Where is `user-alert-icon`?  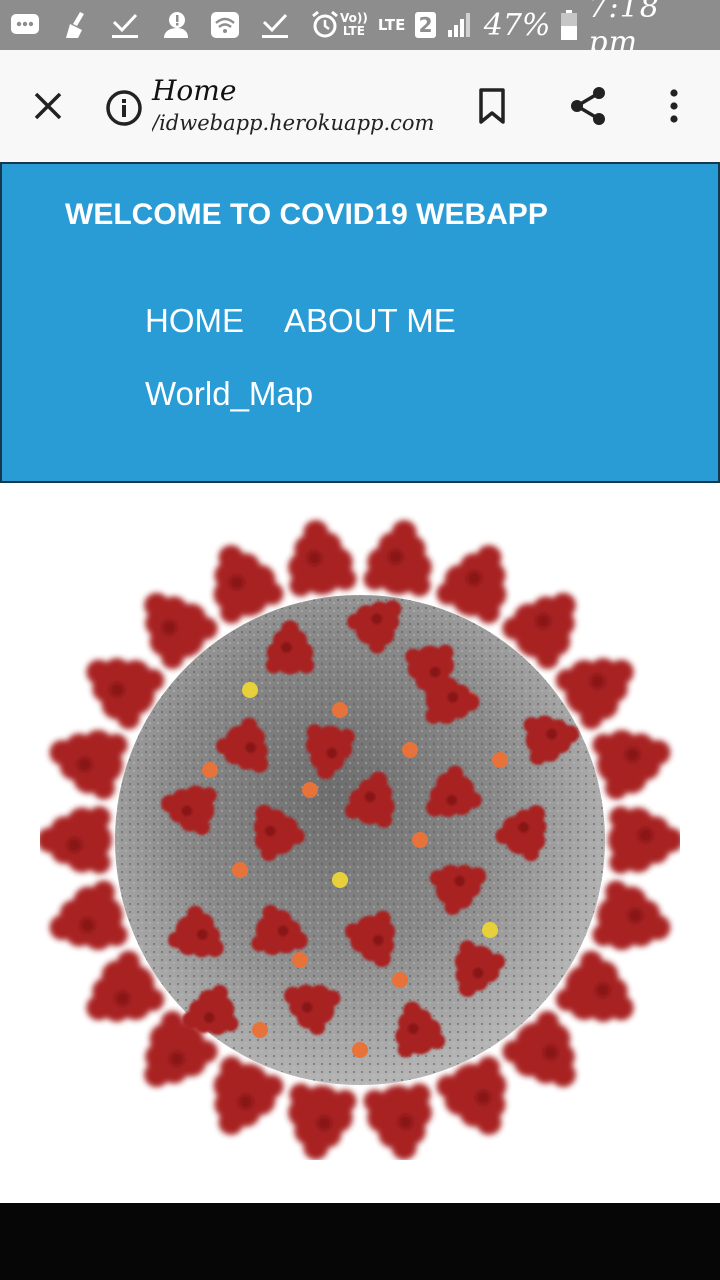 user-alert-icon is located at coordinates (175, 25).